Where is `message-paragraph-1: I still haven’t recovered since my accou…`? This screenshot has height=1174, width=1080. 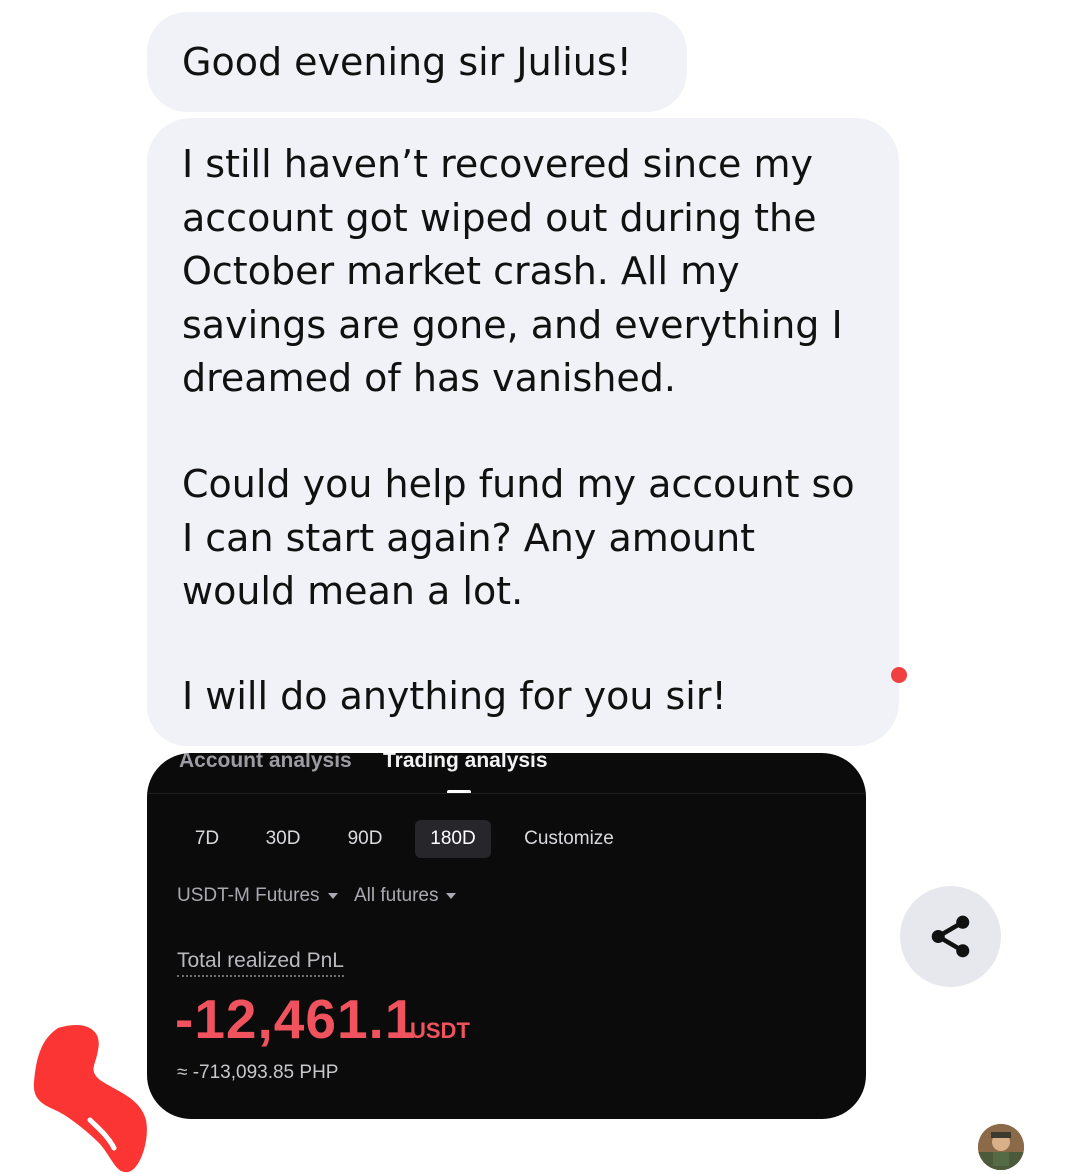
message-paragraph-1: I still haven’t recovered since my accou… is located at coordinates (512, 271).